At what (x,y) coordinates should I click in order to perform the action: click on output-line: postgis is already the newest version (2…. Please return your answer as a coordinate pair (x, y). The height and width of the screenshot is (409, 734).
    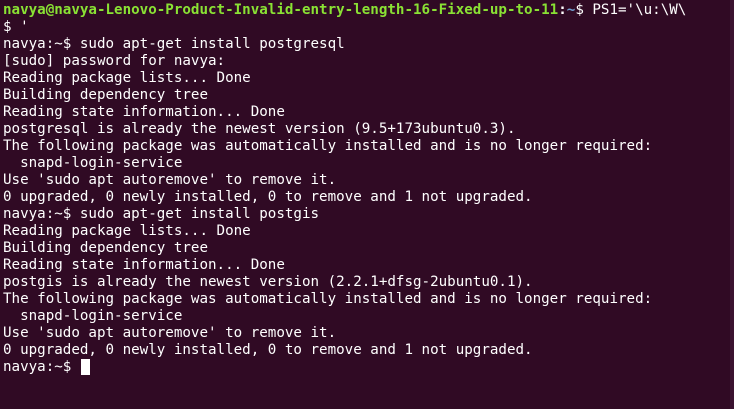
    Looking at the image, I should click on (268, 282).